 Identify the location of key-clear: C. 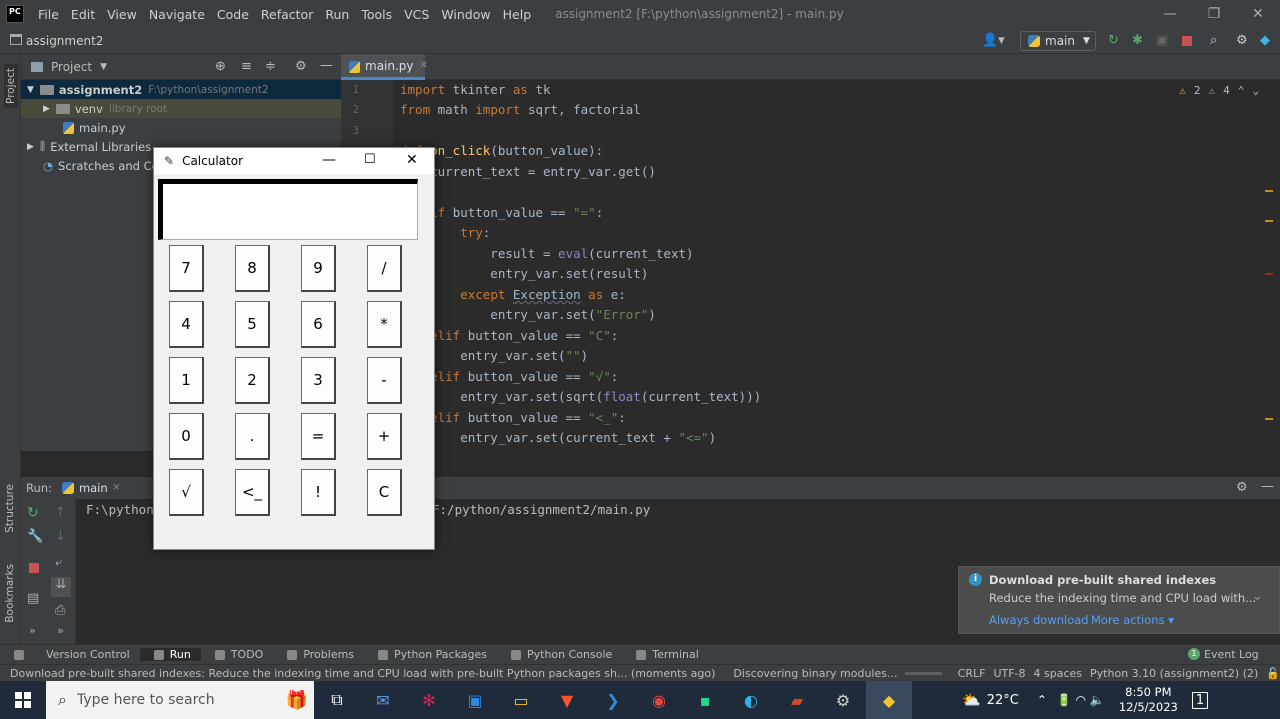
(384, 492).